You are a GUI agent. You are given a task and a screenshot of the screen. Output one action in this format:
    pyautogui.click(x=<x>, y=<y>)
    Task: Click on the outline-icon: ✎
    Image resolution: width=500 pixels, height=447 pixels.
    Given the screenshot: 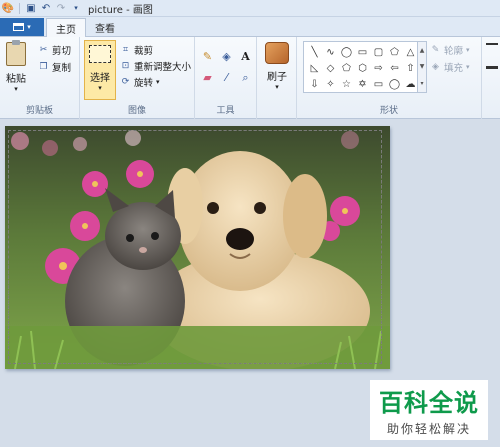 What is the action you would take?
    pyautogui.click(x=435, y=50)
    